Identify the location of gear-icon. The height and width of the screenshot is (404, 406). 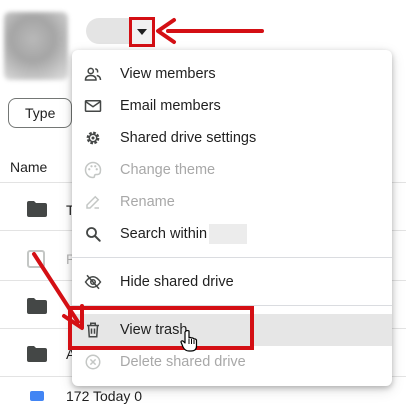
(93, 138).